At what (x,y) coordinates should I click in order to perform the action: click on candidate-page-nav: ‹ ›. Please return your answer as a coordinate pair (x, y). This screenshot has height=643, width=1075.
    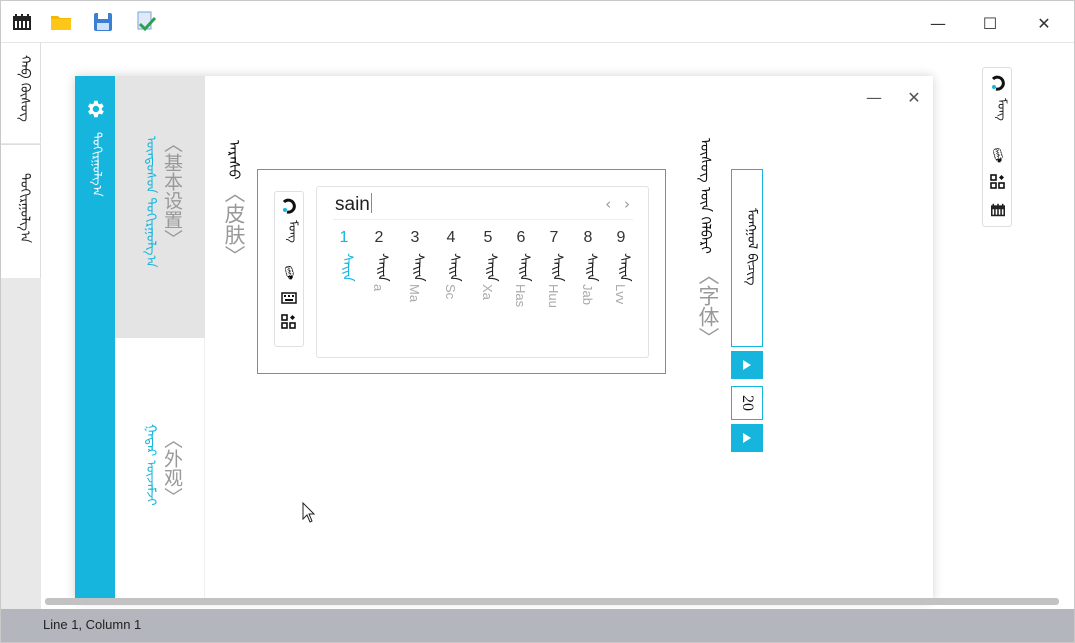
    Looking at the image, I should click on (619, 204).